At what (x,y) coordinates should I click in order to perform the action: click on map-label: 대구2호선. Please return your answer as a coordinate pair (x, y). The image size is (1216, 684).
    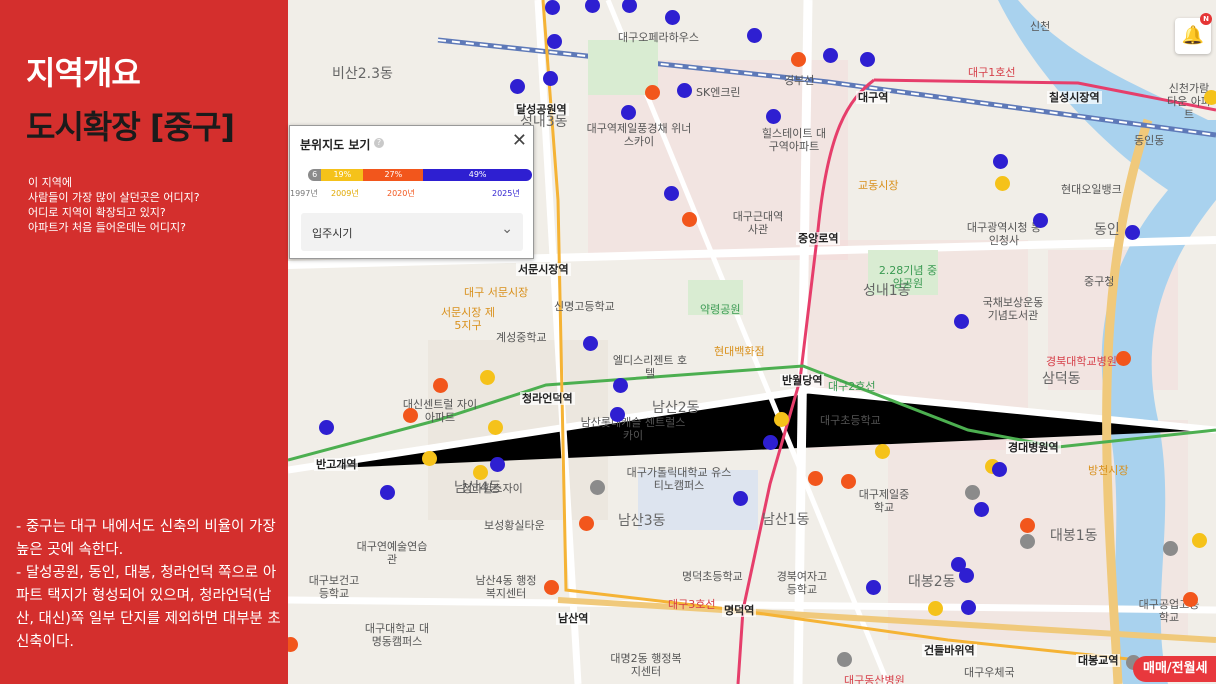
    Looking at the image, I should click on (852, 386).